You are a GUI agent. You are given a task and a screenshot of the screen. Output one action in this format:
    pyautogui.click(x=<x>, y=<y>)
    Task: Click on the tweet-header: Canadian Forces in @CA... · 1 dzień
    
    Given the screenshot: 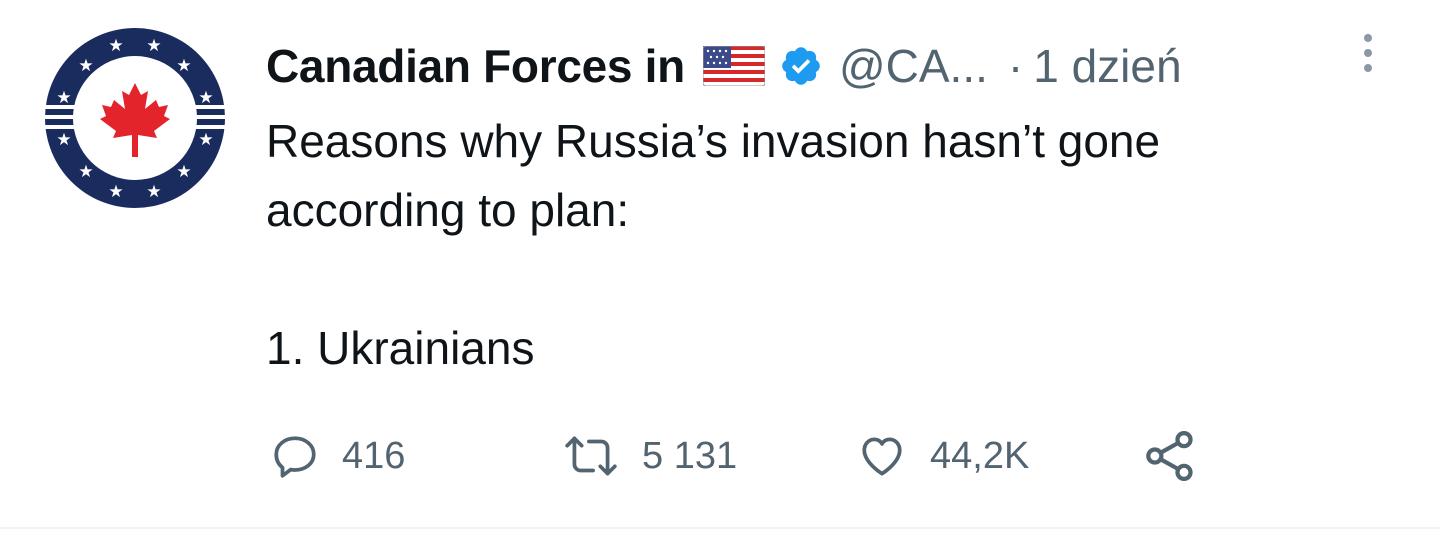 What is the action you would take?
    pyautogui.click(x=724, y=66)
    